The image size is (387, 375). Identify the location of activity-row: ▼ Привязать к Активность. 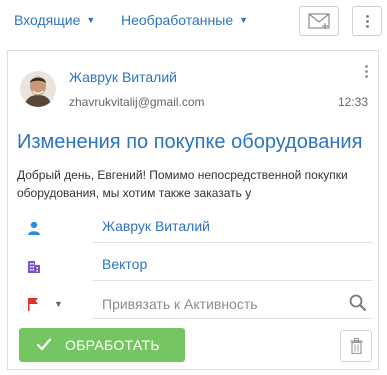
(195, 304).